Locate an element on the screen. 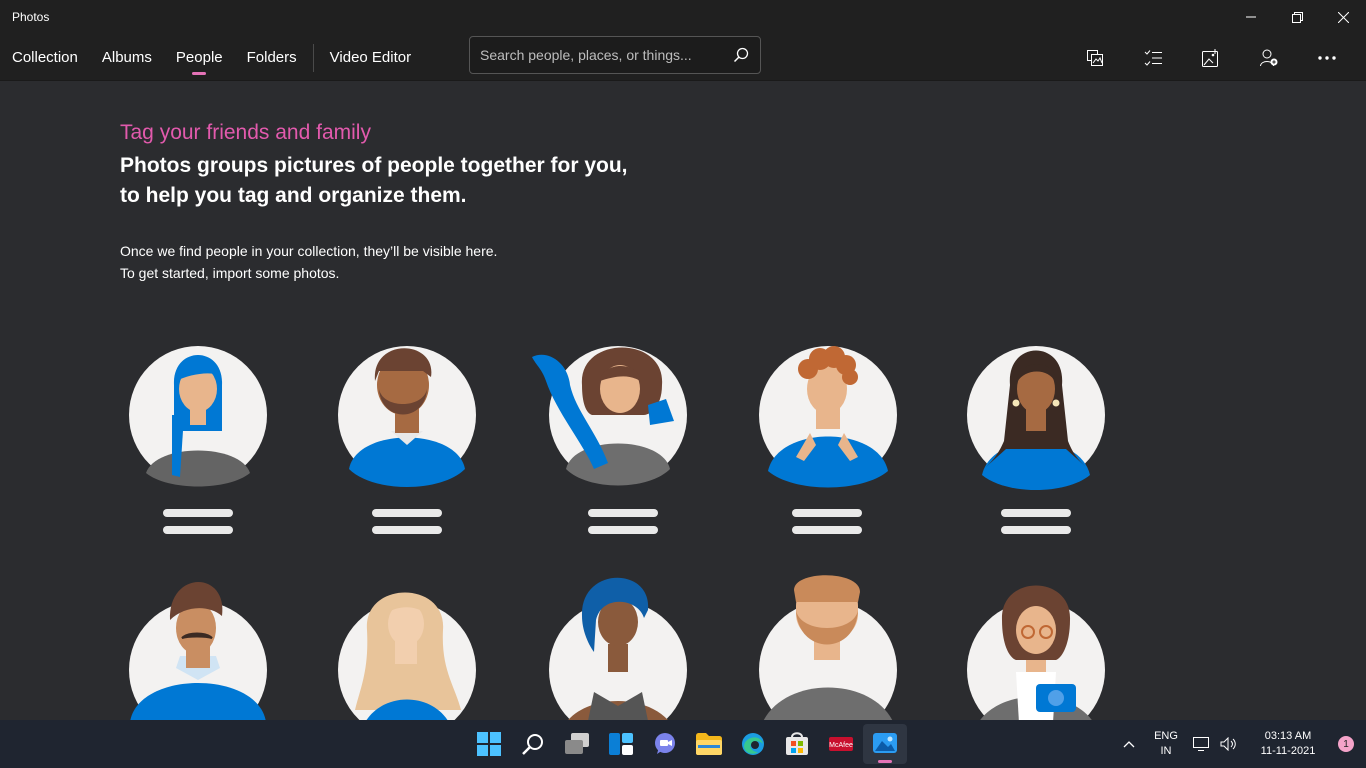 The width and height of the screenshot is (1366, 768). system-tray: ENG IN 03:13 AM 11-11-2021 1 is located at coordinates (1239, 744).